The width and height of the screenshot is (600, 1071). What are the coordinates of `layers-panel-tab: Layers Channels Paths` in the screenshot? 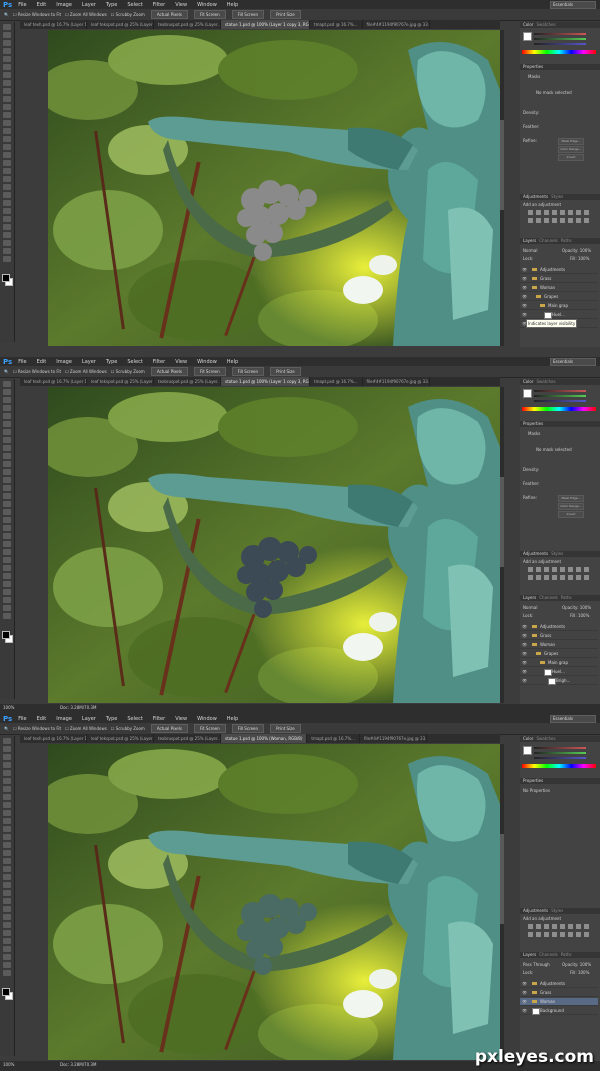 It's located at (560, 955).